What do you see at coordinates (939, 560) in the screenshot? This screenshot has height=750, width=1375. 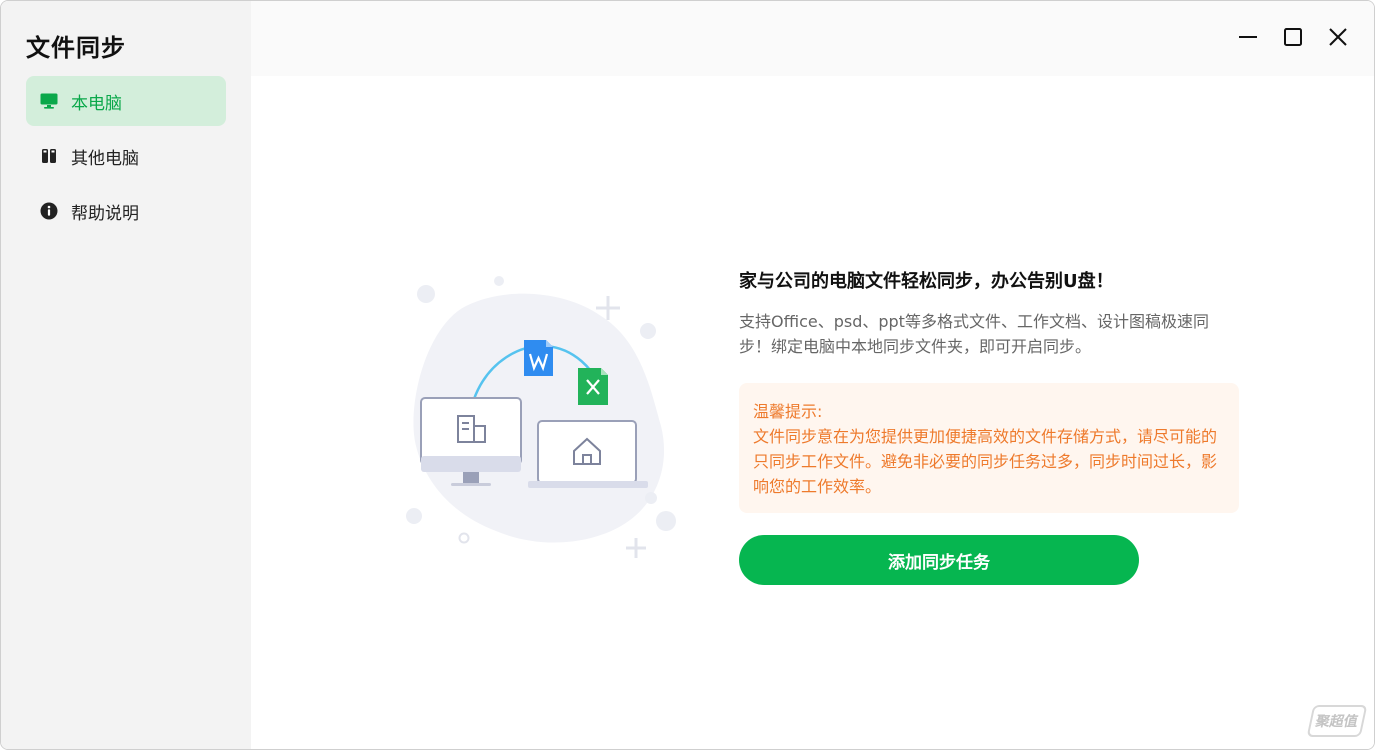 I see `add-sync-task-button: 添加同步任务` at bounding box center [939, 560].